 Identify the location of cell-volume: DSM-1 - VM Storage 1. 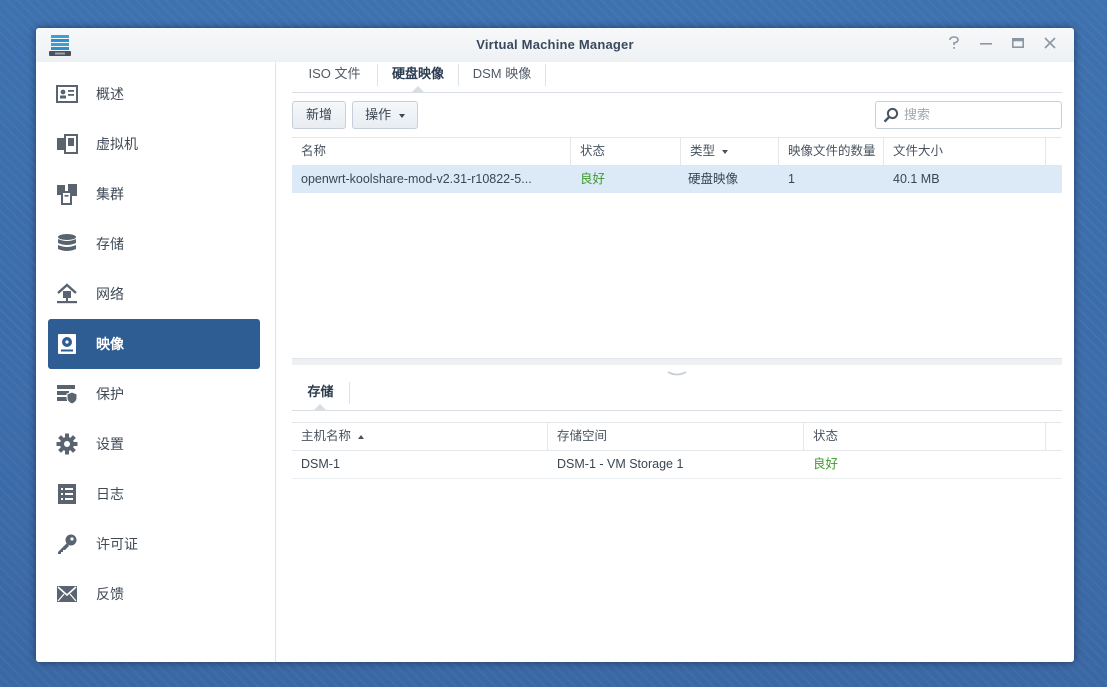
(620, 464).